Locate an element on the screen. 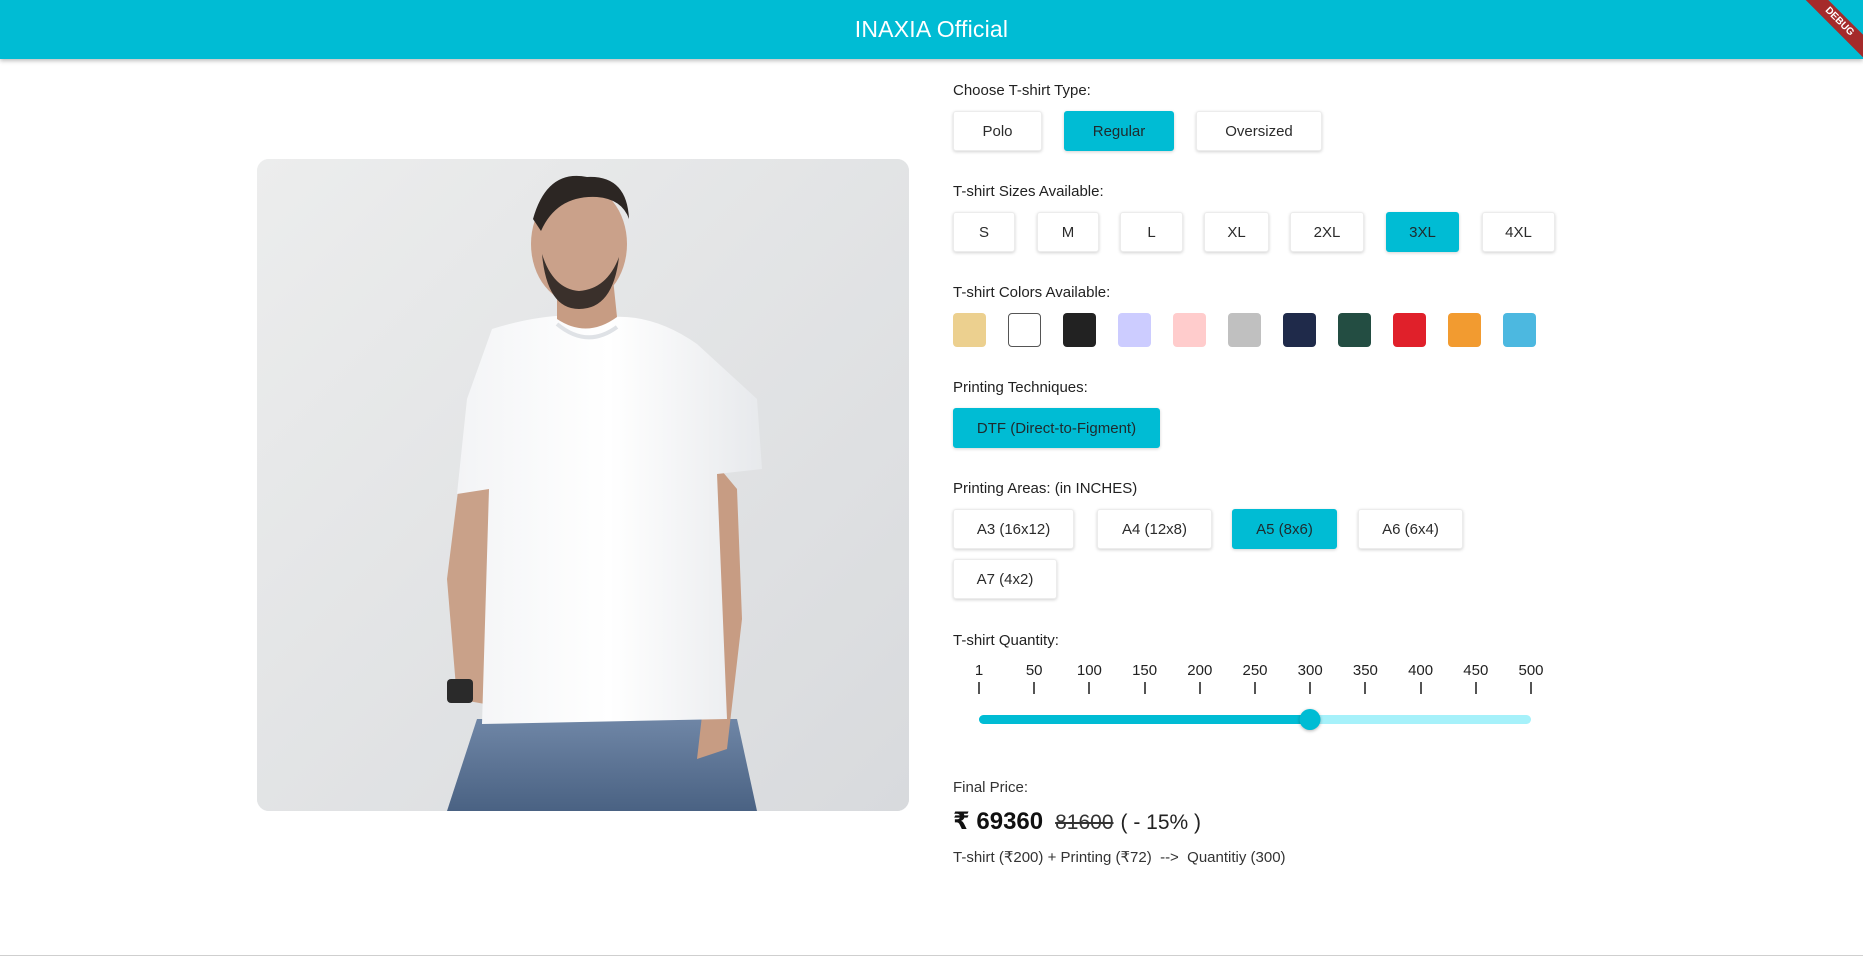 This screenshot has width=1863, height=960. quantity-tick-label: 200 is located at coordinates (1200, 670).